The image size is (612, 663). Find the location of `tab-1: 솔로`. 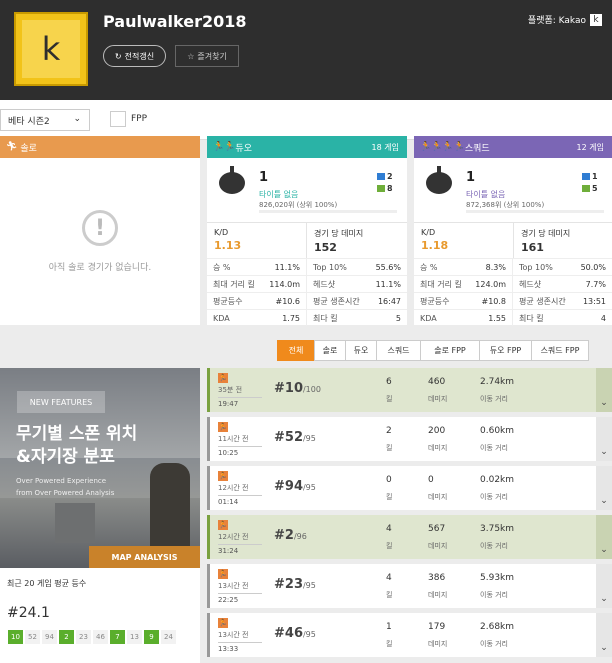

tab-1: 솔로 is located at coordinates (330, 350).